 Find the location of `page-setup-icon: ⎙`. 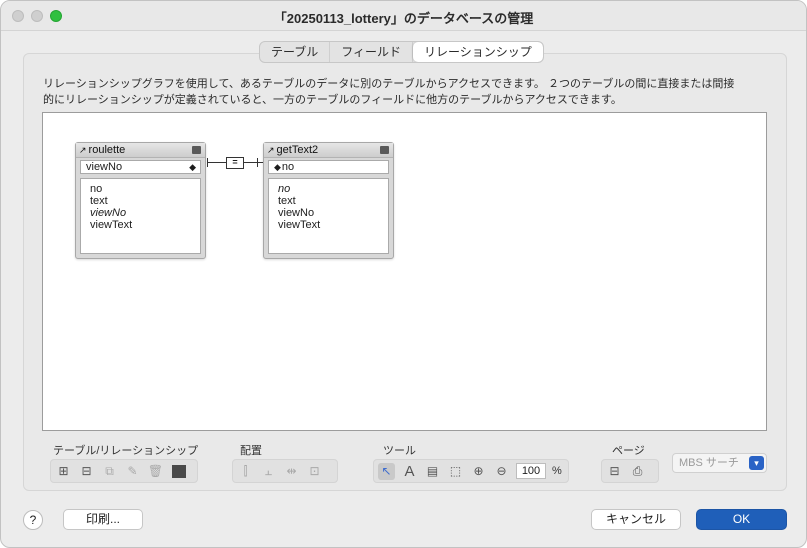

page-setup-icon: ⎙ is located at coordinates (637, 471).